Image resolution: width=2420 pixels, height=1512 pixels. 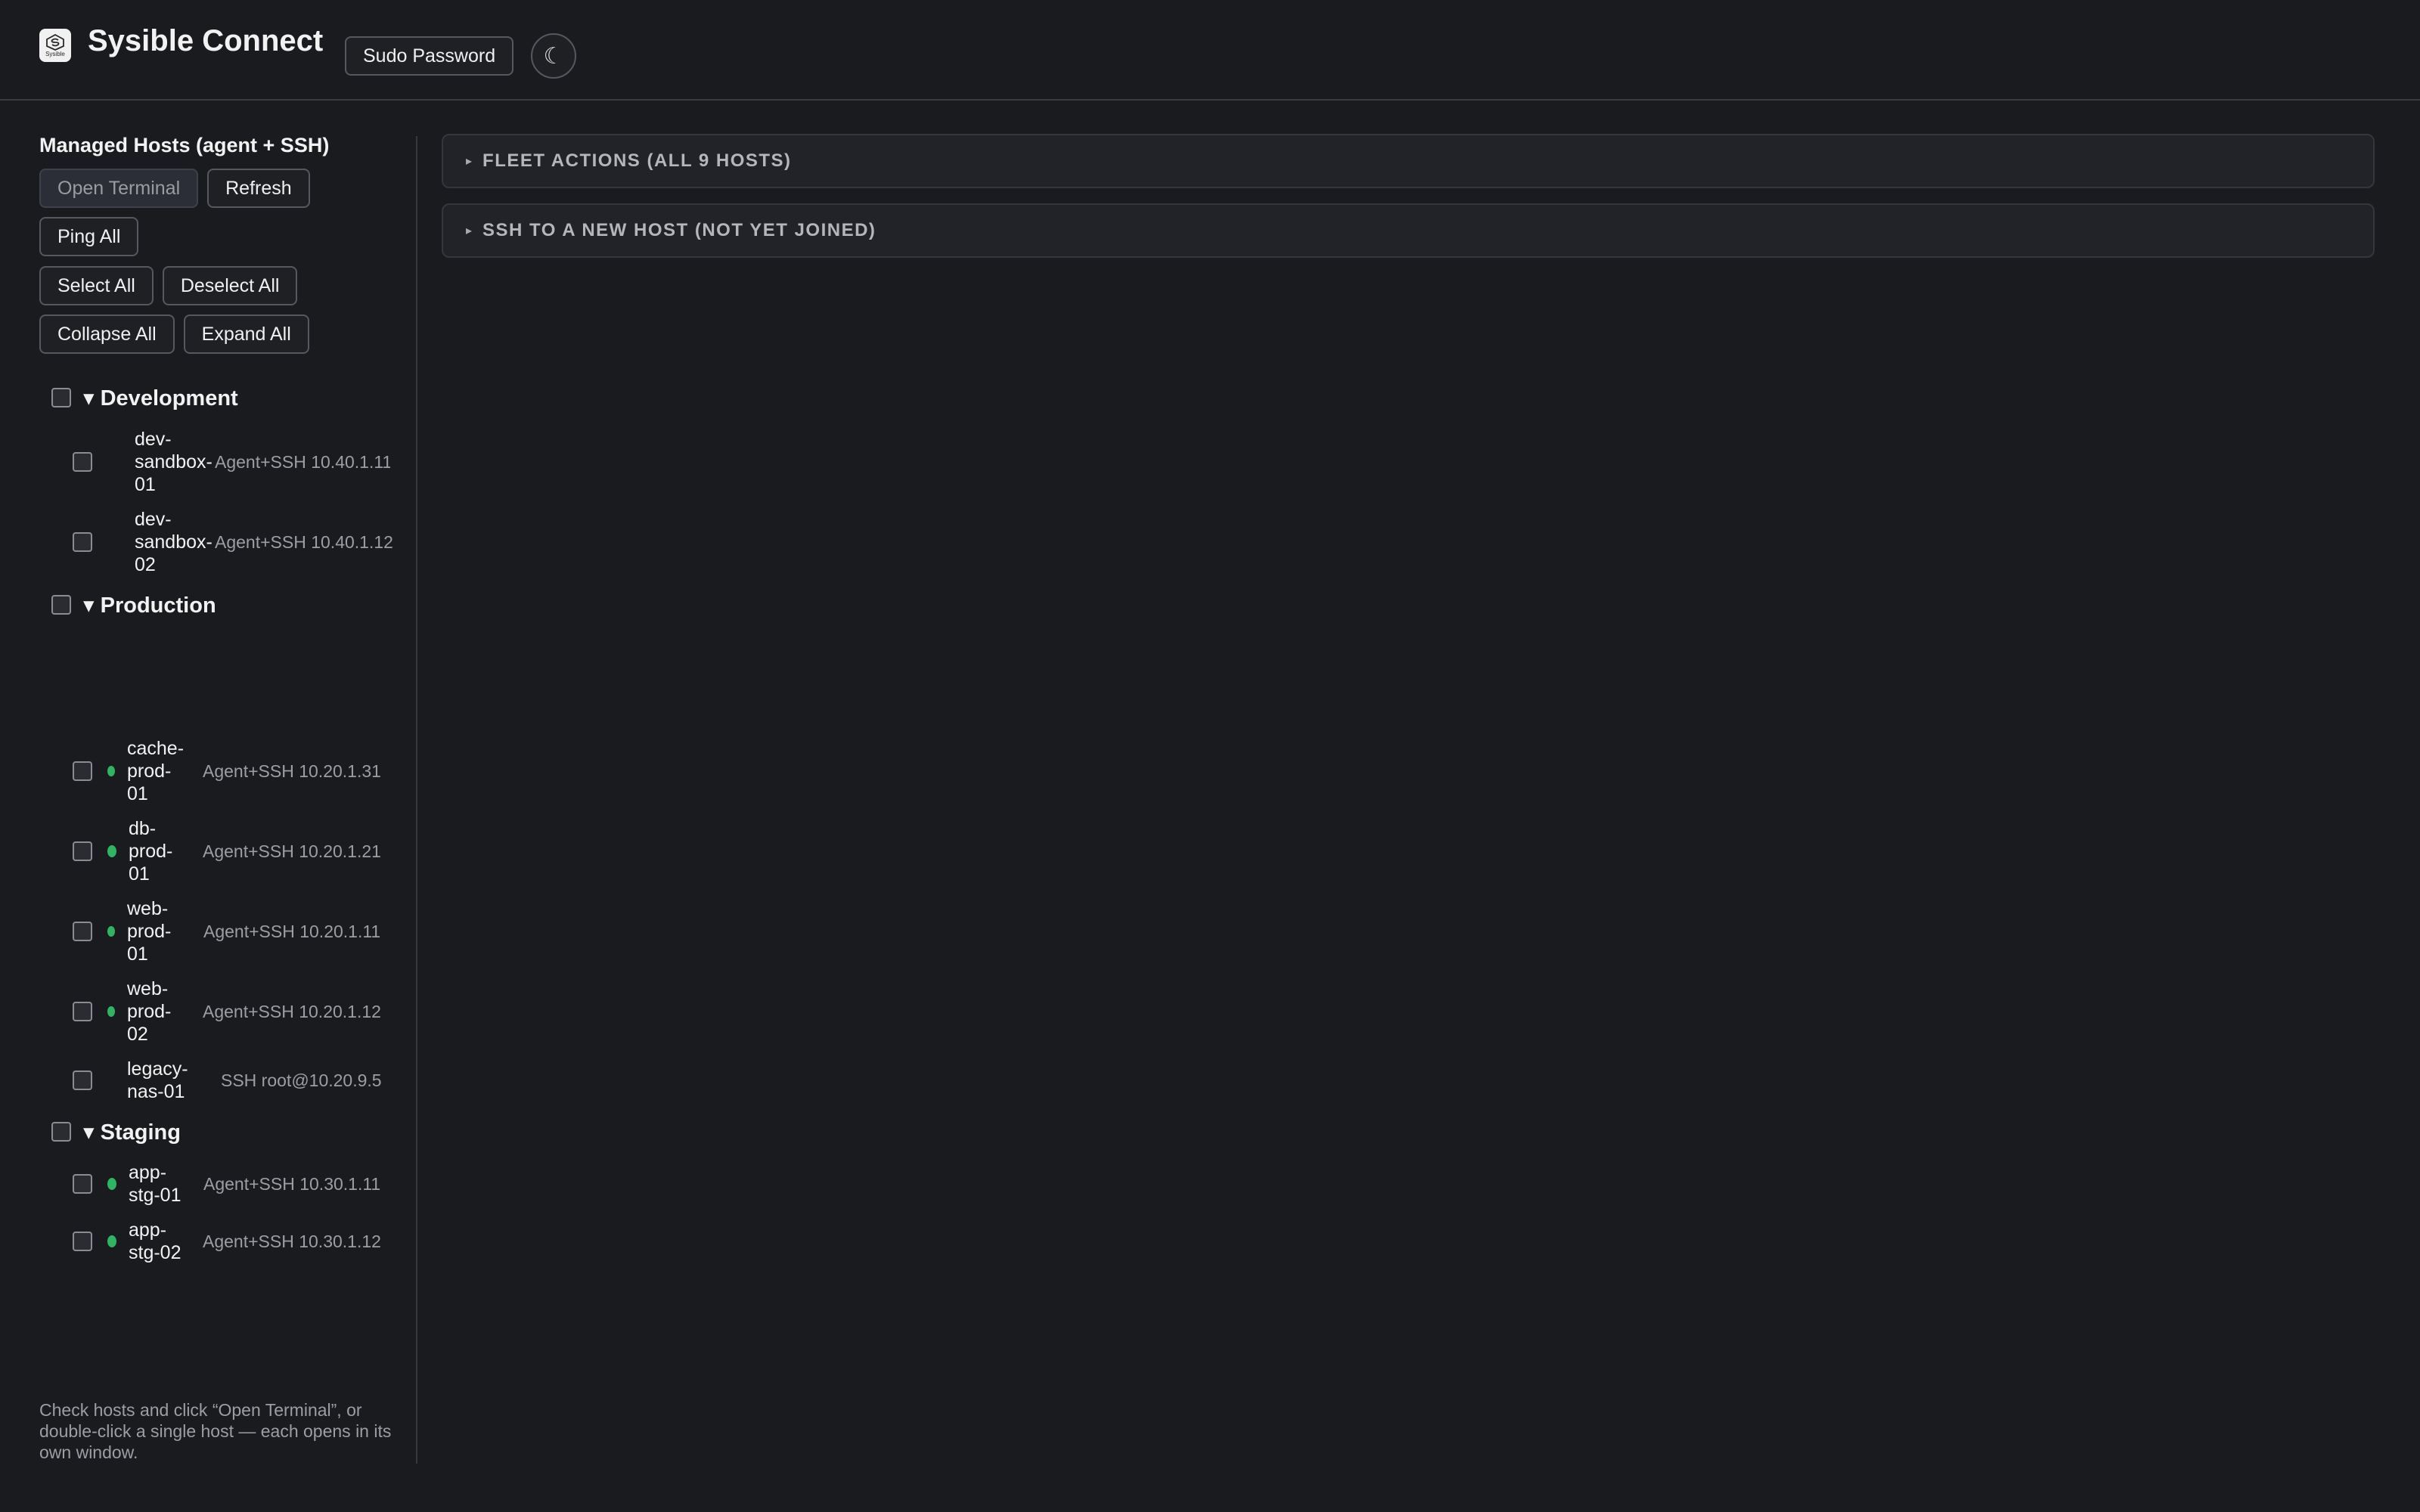 What do you see at coordinates (637, 160) in the screenshot?
I see `panel-title: FLEET ACTIONS (ALL 9 HOSTS)` at bounding box center [637, 160].